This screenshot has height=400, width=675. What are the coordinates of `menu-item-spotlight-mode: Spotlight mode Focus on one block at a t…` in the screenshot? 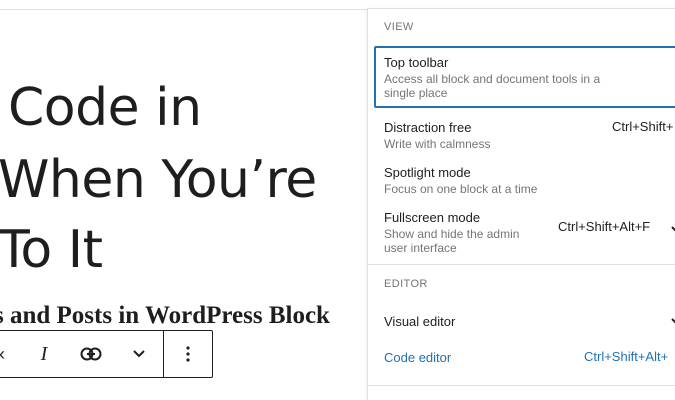 It's located at (524, 180).